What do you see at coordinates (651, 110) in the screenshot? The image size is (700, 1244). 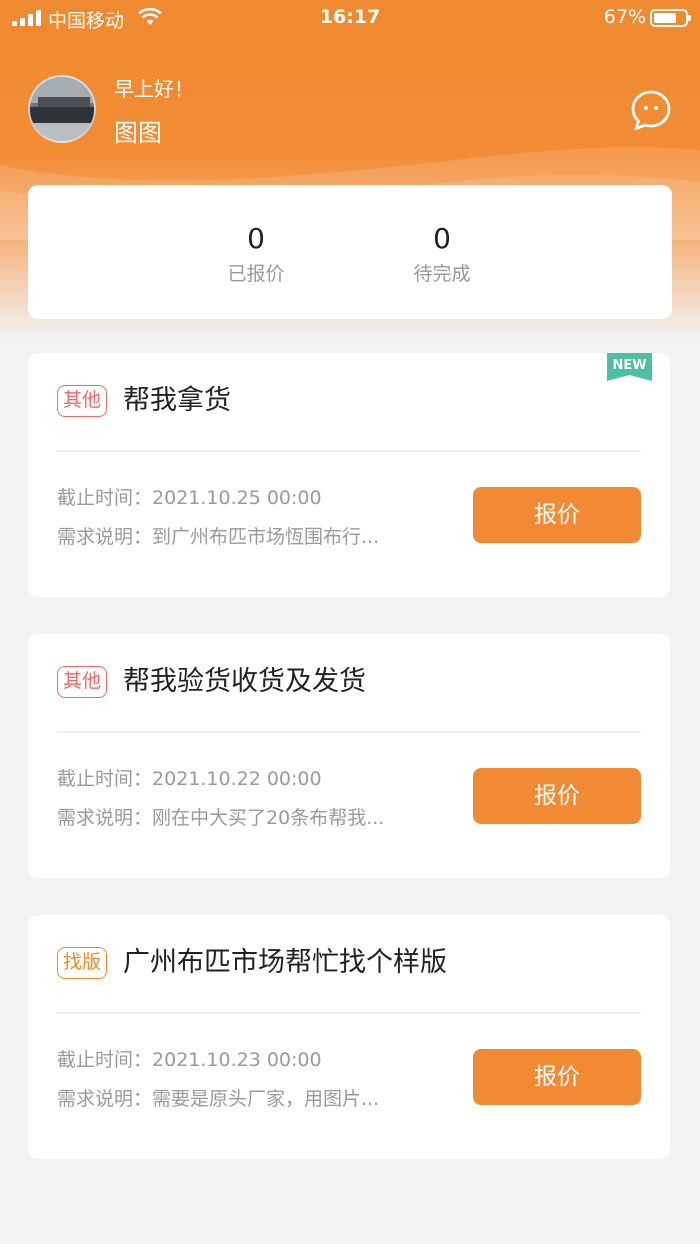 I see `message-icon` at bounding box center [651, 110].